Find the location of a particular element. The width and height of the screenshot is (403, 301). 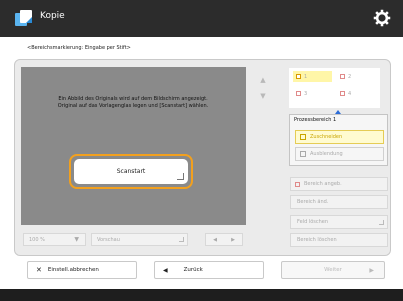

back-button: ◀ Zurück is located at coordinates (209, 270).